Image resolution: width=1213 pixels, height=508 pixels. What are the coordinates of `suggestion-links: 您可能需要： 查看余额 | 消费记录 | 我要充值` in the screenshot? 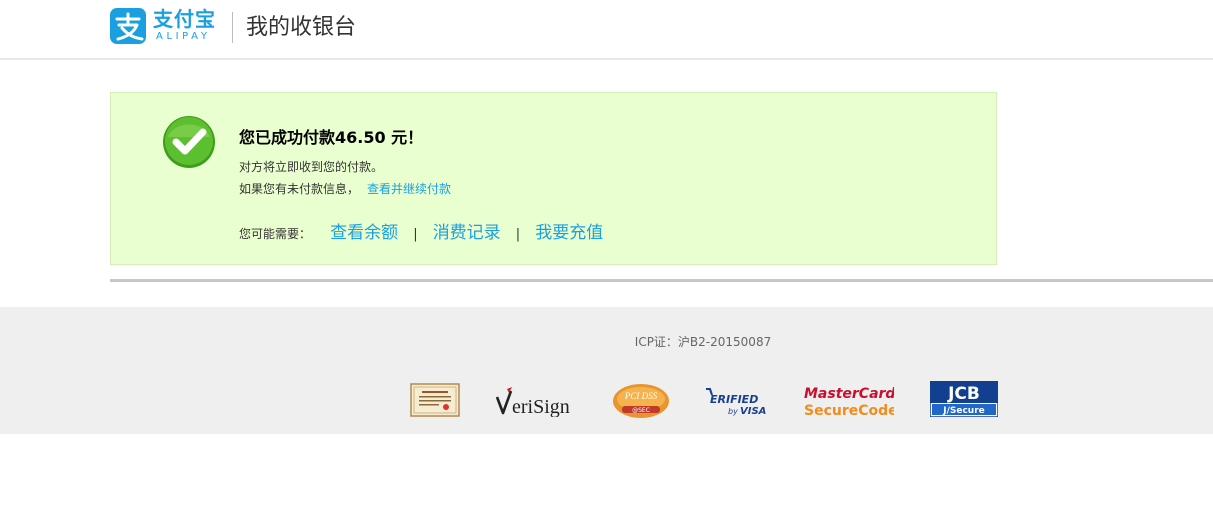 It's located at (421, 234).